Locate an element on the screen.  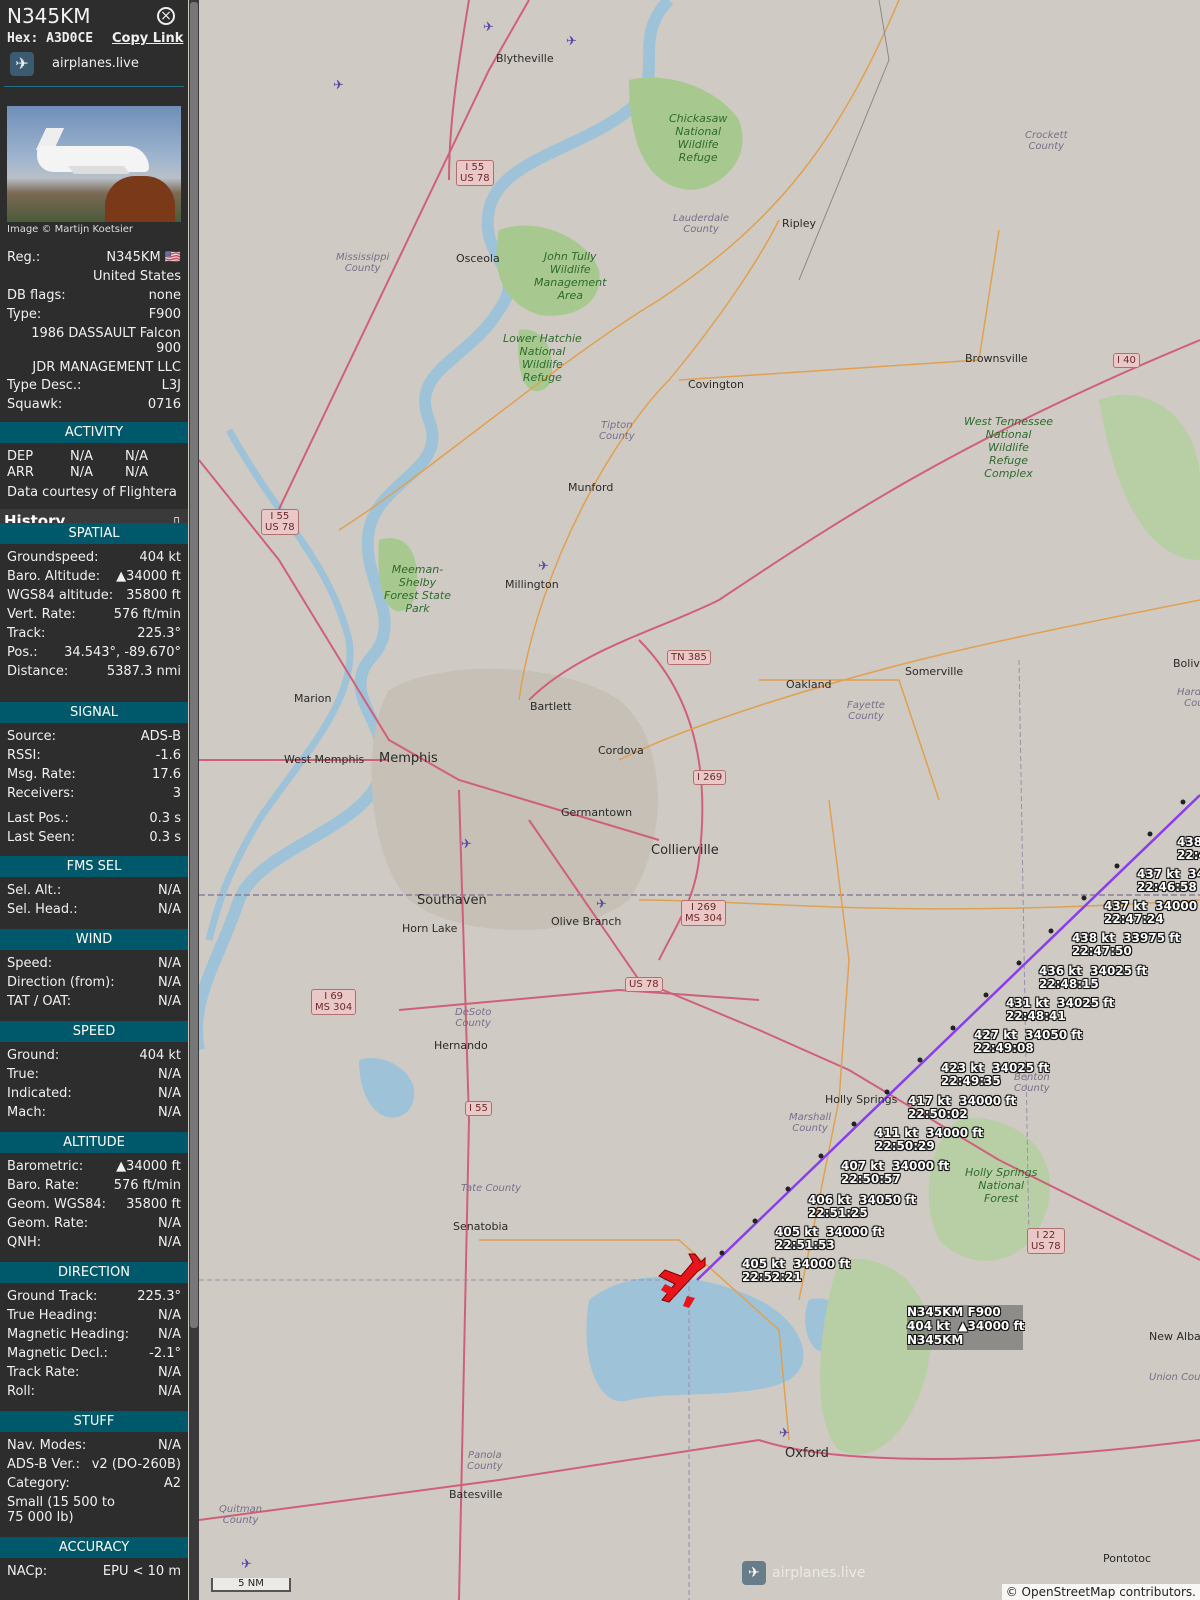
place-label: Holly Springs is located at coordinates (861, 1099).